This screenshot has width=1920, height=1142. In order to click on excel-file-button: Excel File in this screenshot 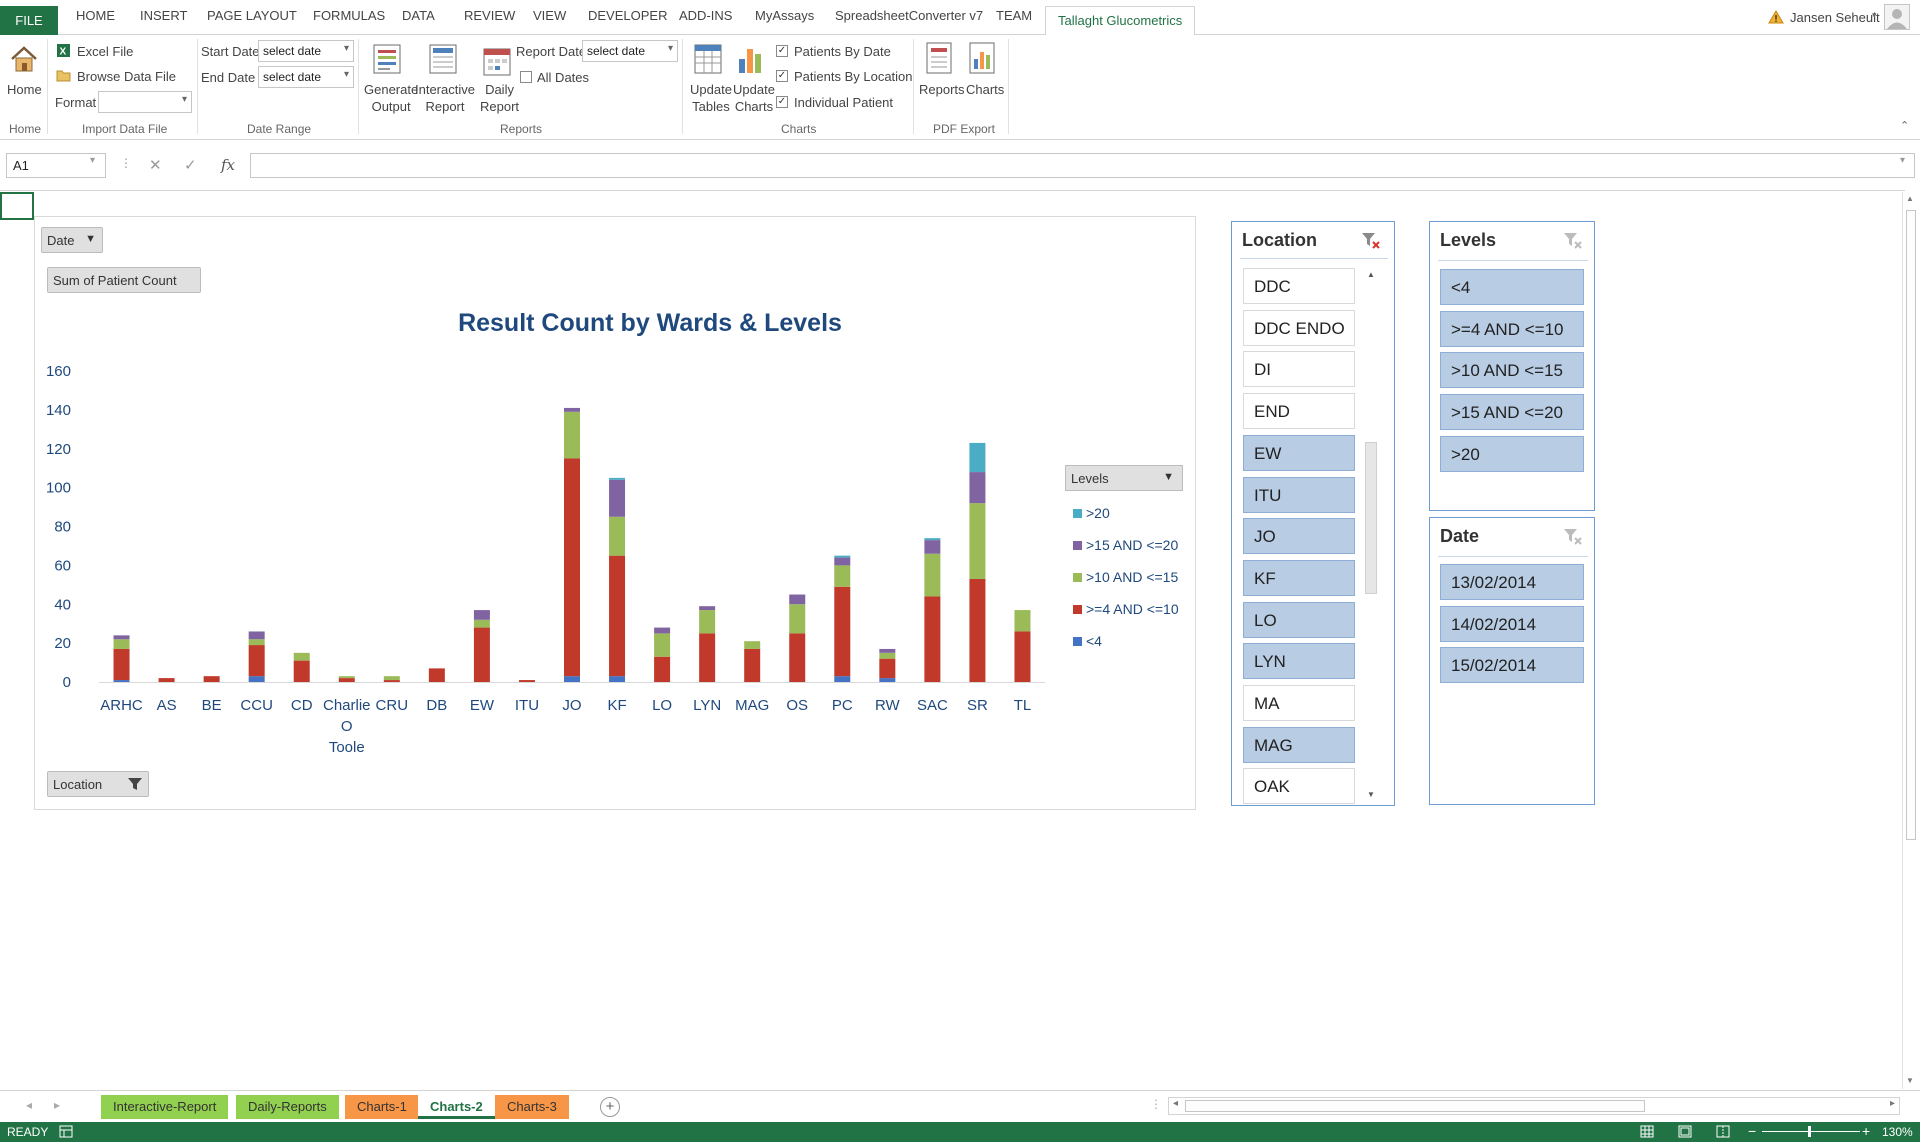, I will do `click(105, 51)`.